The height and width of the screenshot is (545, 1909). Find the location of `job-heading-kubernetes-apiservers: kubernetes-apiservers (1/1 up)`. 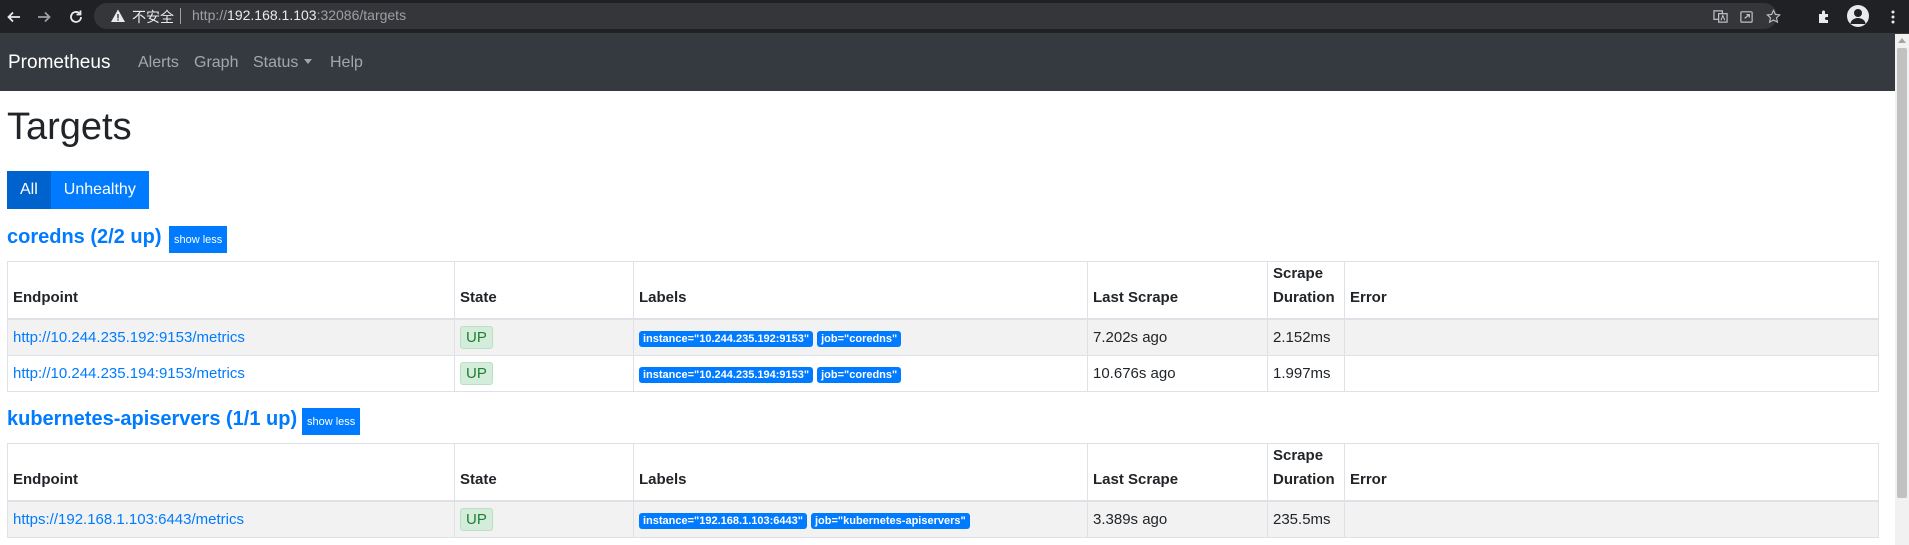

job-heading-kubernetes-apiservers: kubernetes-apiservers (1/1 up) is located at coordinates (152, 419).